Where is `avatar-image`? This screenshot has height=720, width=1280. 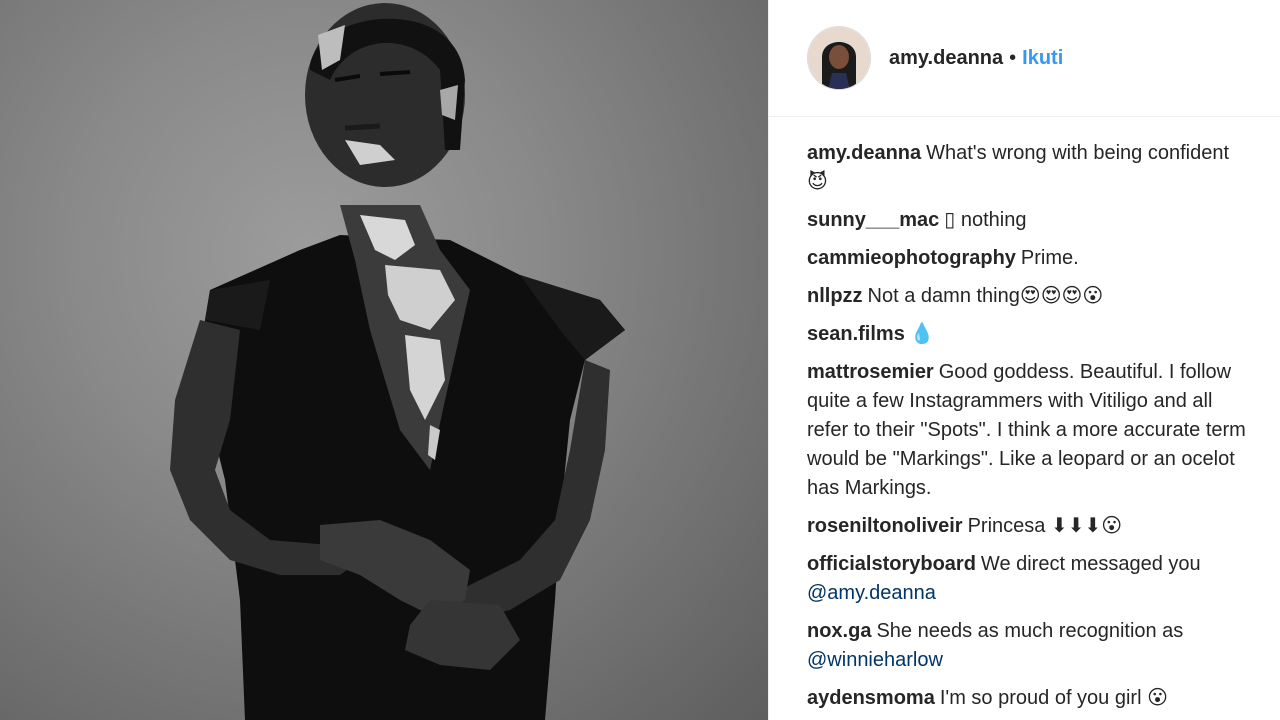
avatar-image is located at coordinates (839, 58).